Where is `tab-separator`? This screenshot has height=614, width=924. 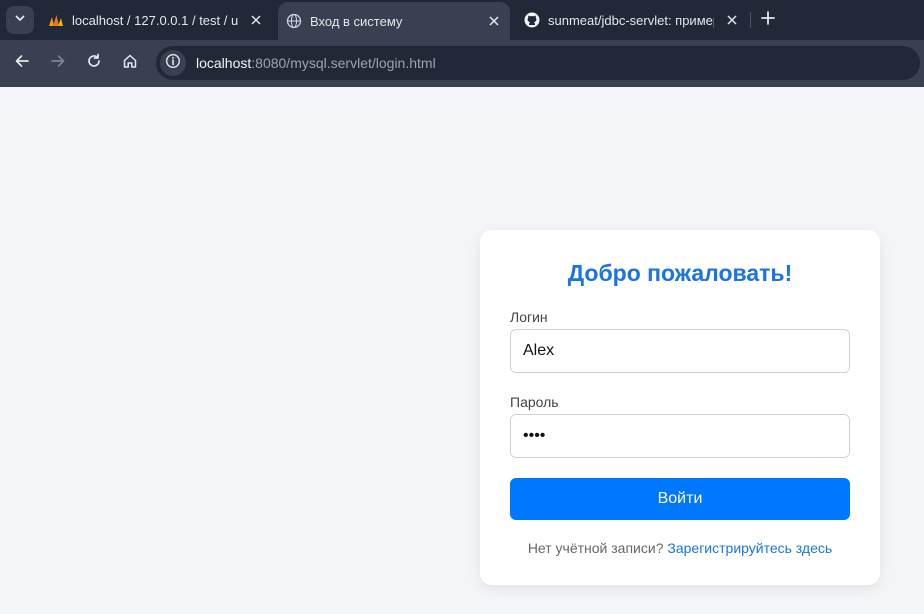 tab-separator is located at coordinates (750, 20).